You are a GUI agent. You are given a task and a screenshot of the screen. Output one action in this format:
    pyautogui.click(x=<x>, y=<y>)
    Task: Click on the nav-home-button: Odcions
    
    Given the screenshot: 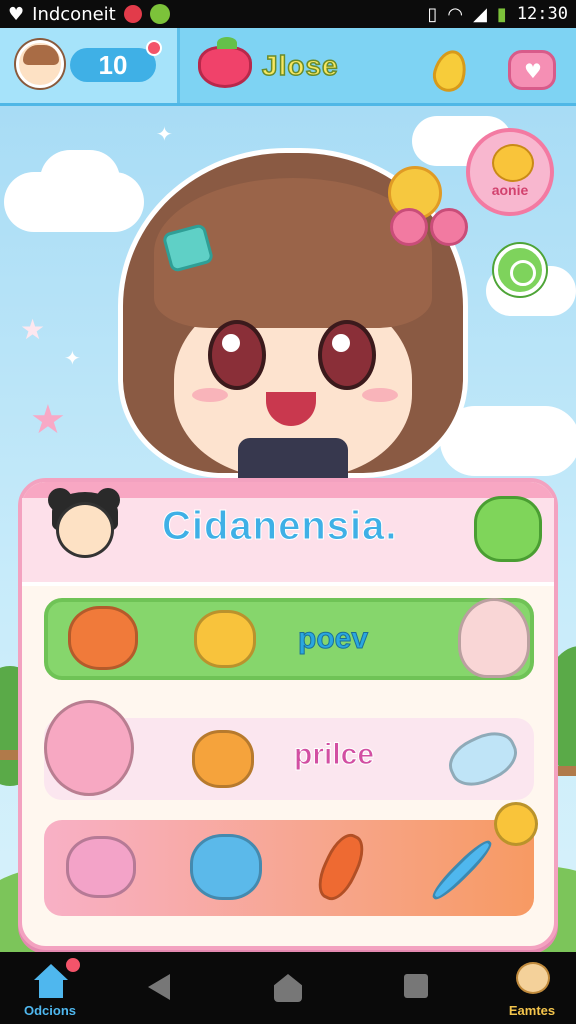 What is the action you would take?
    pyautogui.click(x=50, y=988)
    